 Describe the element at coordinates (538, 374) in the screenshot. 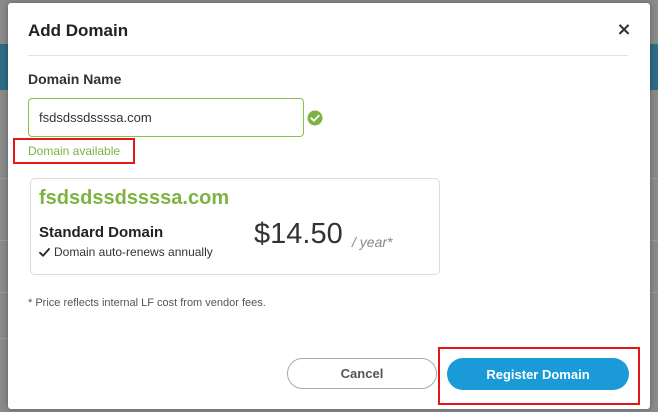

I see `register-domain-button: Register Domain` at that location.